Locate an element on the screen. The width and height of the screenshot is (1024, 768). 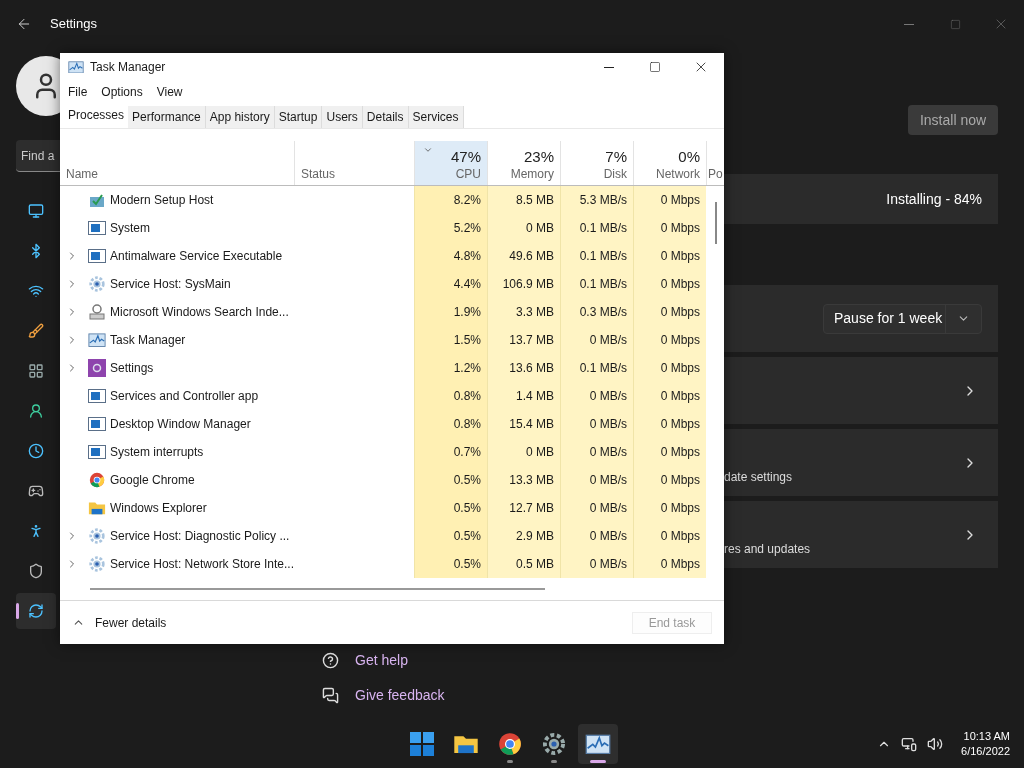
table-cell: 1.2% is located at coordinates (450, 368).